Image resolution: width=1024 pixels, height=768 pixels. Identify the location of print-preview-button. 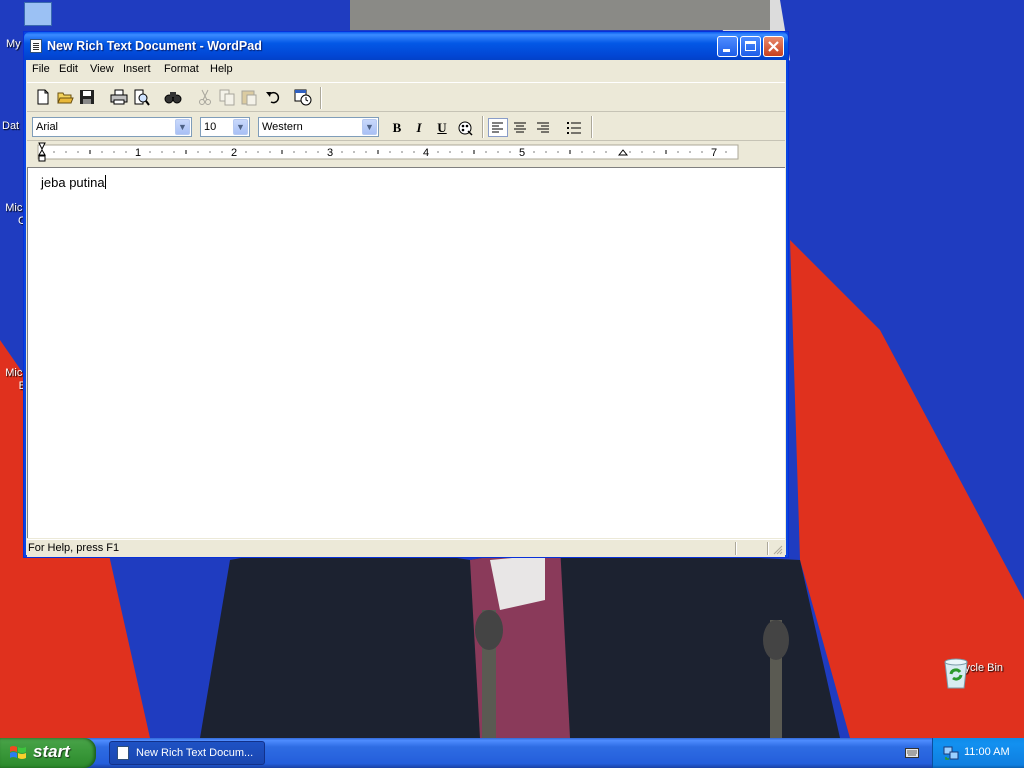
(141, 97).